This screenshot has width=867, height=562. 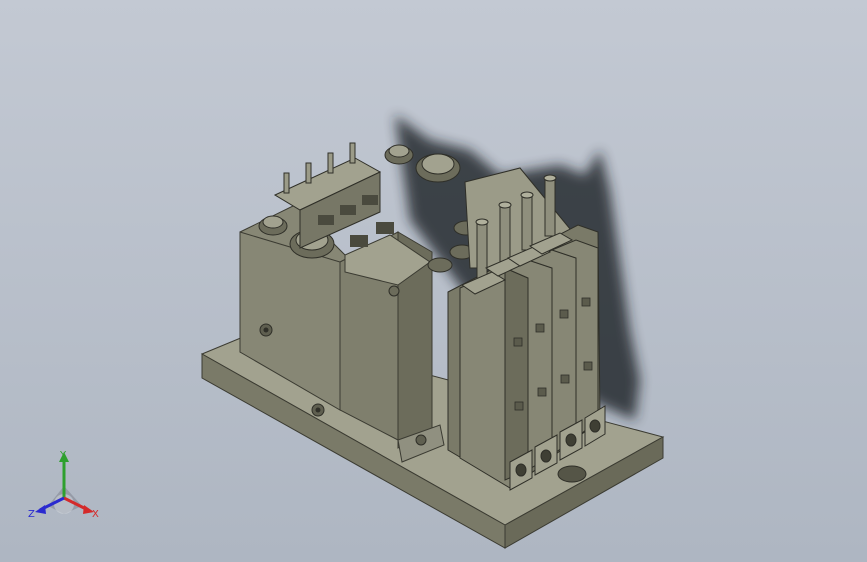 I want to click on mount-hole, so click(x=572, y=474).